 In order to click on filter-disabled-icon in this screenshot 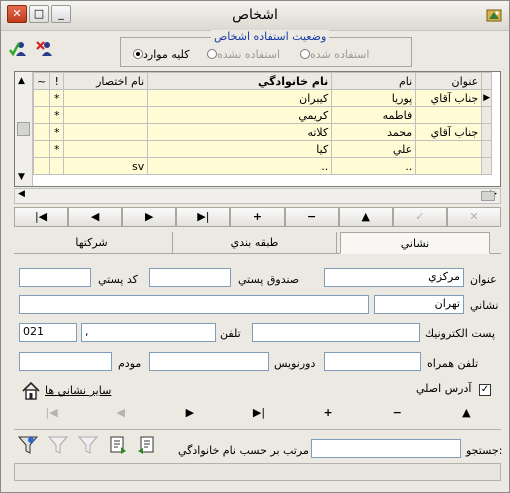, I will do `click(58, 445)`.